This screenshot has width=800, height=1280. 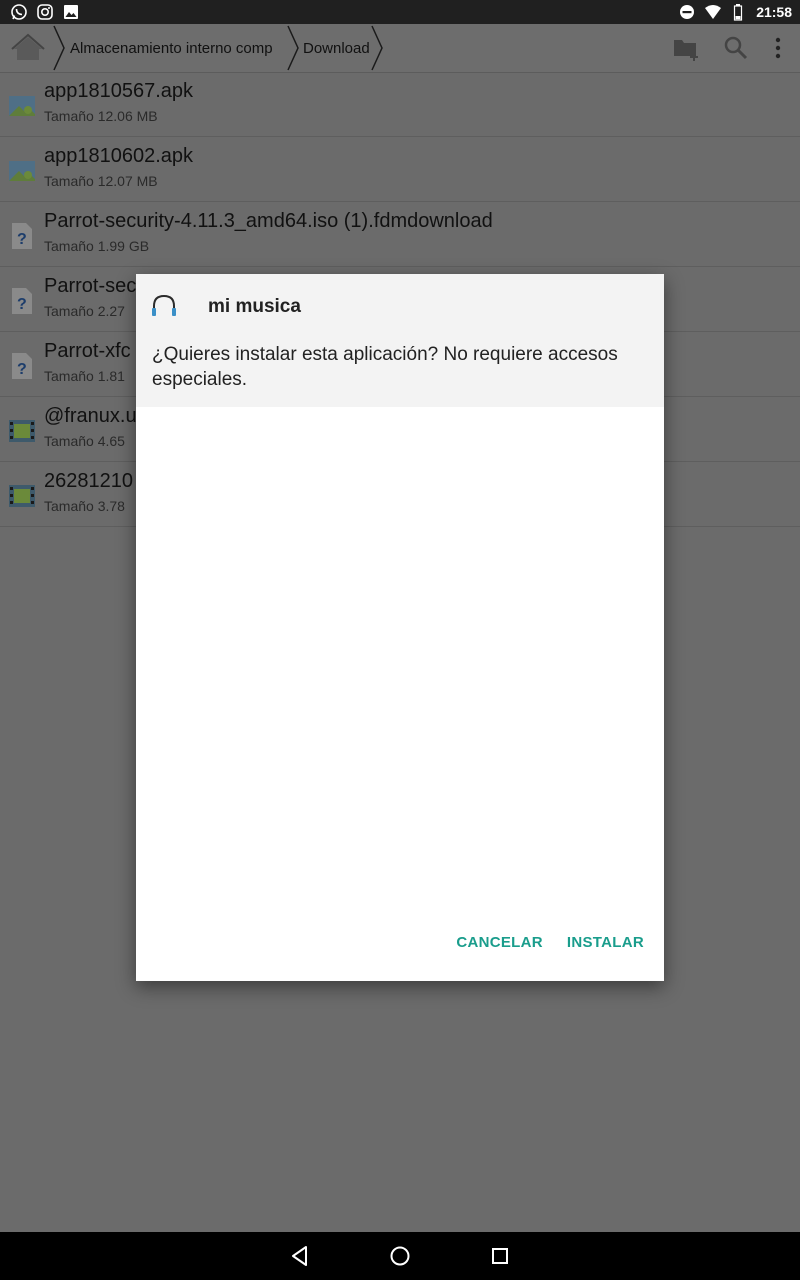 I want to click on file-name: 26281210, so click(x=88, y=481).